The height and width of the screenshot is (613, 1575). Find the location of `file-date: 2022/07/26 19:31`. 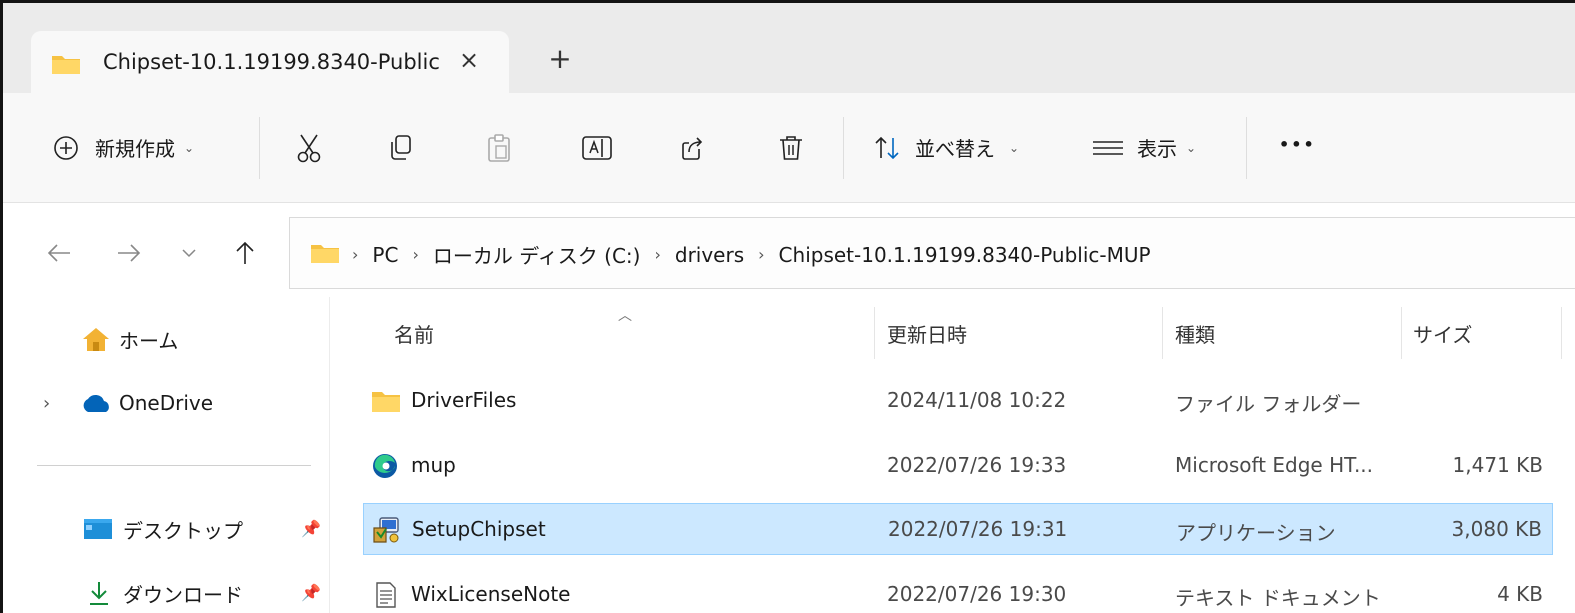

file-date: 2022/07/26 19:31 is located at coordinates (978, 529).